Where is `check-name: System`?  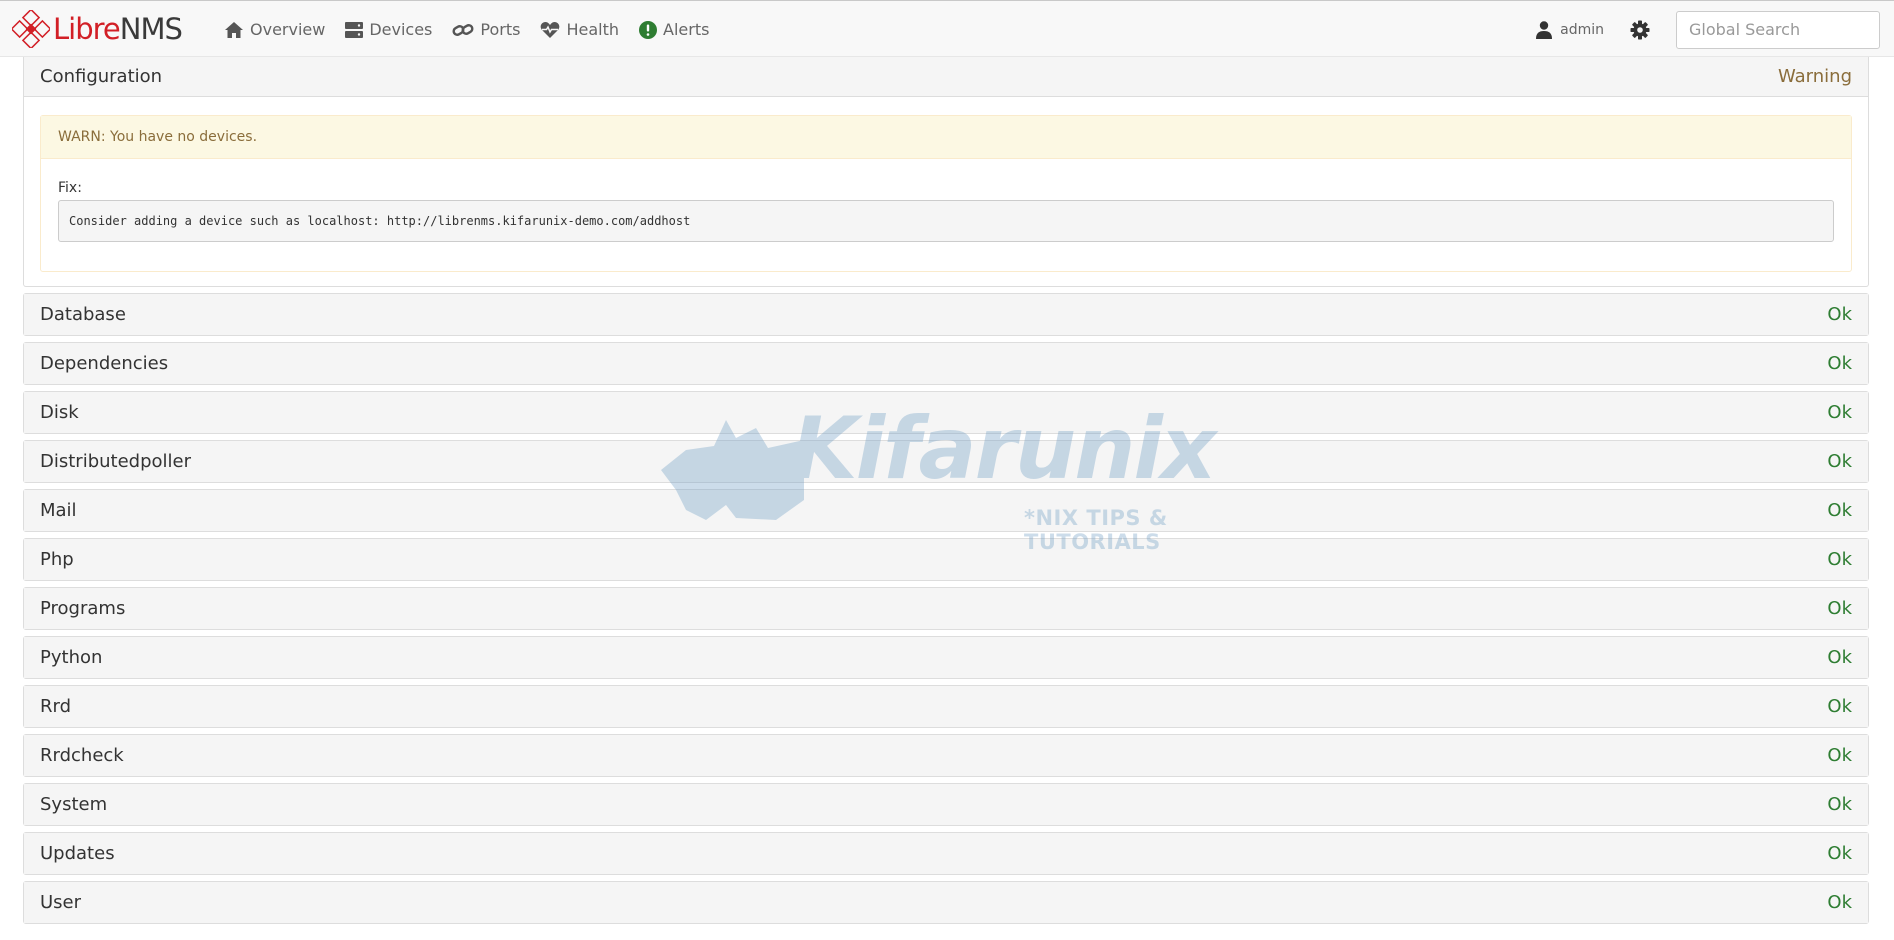
check-name: System is located at coordinates (74, 804).